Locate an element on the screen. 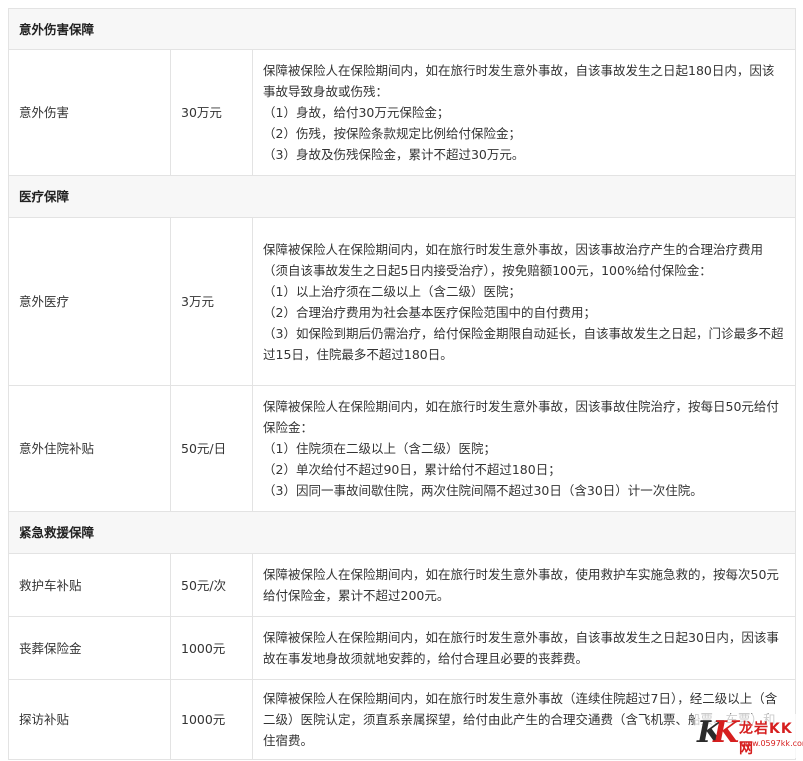  description-line: （1）身故，给付30万元保险金； is located at coordinates (356, 112).